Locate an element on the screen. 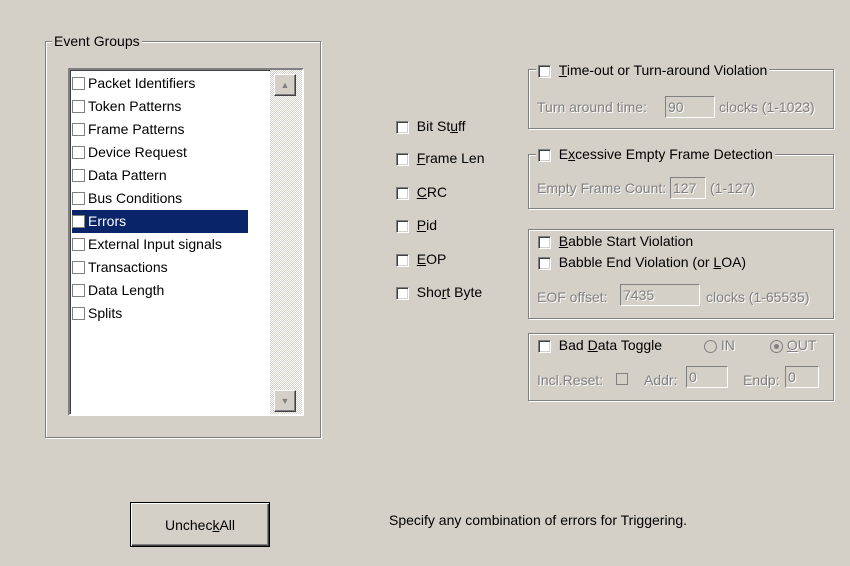 This screenshot has height=566, width=850. empty-frame-units: (1-127) is located at coordinates (733, 188).